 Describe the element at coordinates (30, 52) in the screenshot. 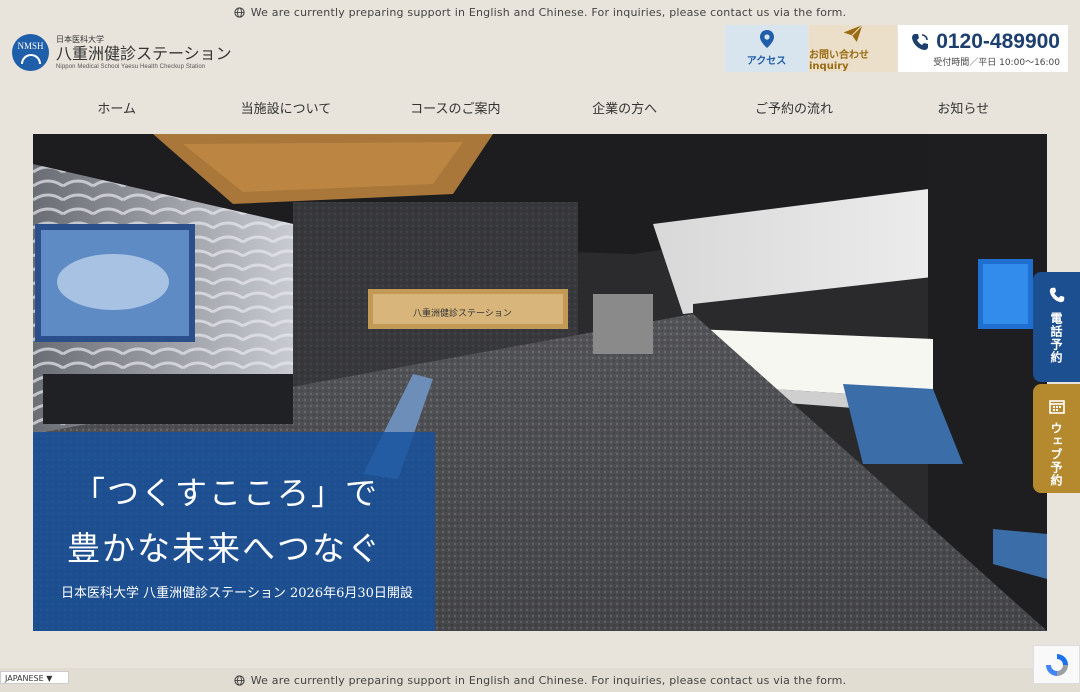

I see `logo-badge: NMSH` at that location.